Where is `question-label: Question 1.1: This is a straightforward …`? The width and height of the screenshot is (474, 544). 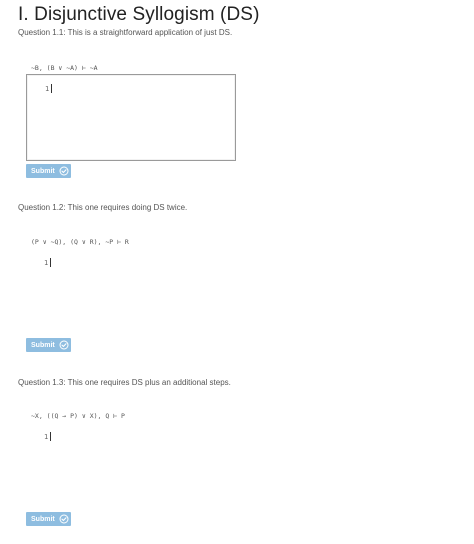
question-label: Question 1.1: This is a straightforward … is located at coordinates (125, 32).